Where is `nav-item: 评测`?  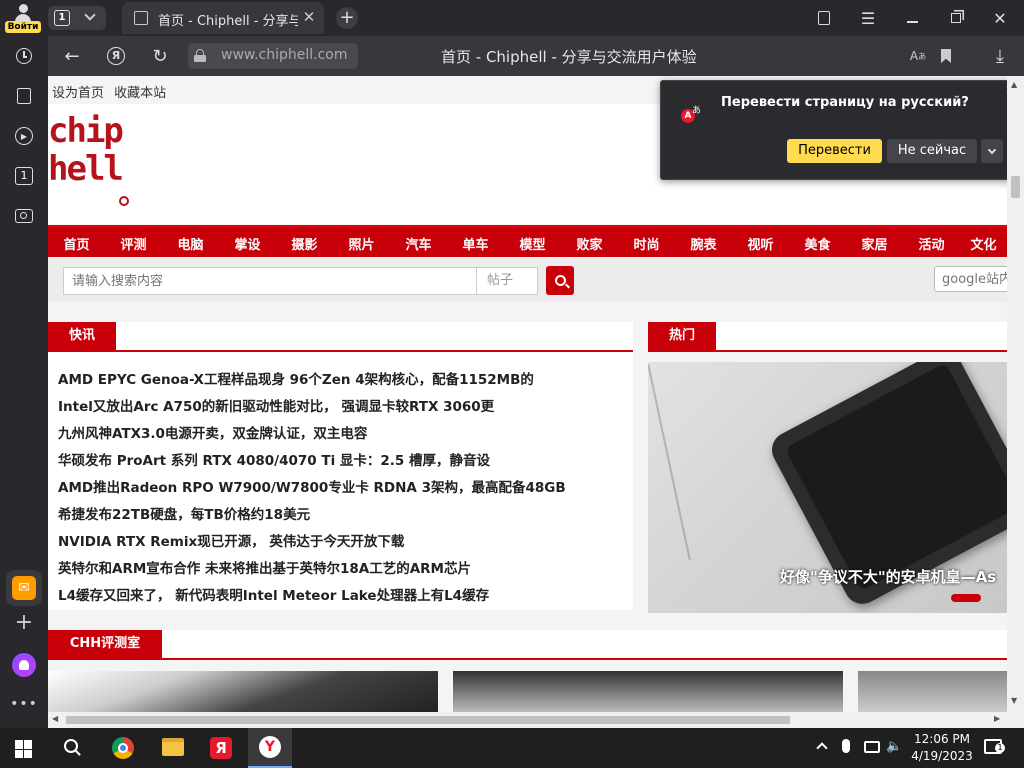 nav-item: 评测 is located at coordinates (133, 243).